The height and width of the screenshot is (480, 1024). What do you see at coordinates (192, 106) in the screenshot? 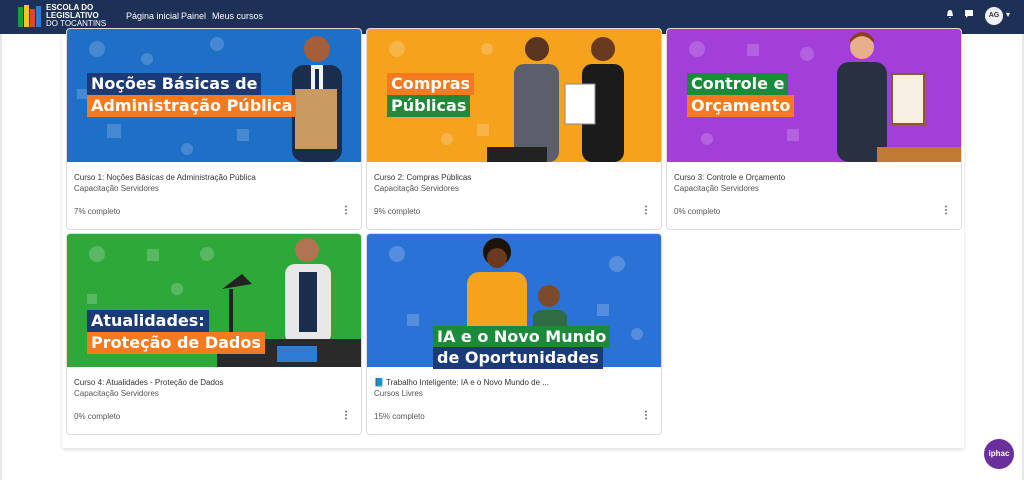
I see `banner-line2: Administração Pública` at bounding box center [192, 106].